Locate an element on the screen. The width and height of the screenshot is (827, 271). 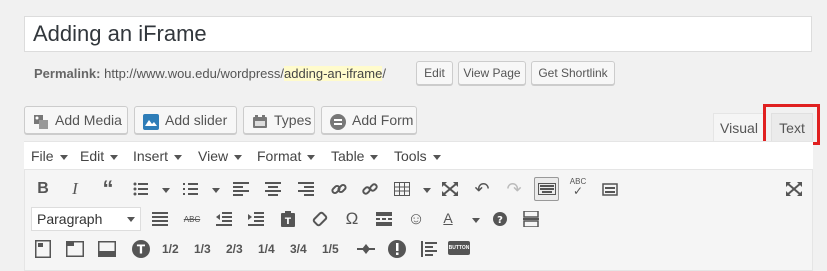
fraction-1-3-button: 1/3 is located at coordinates (202, 249).